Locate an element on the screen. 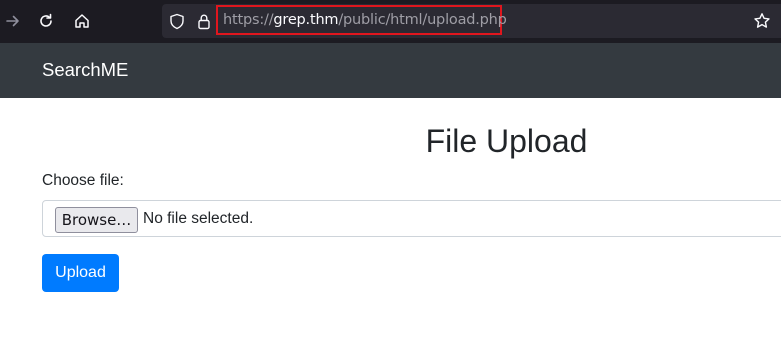 The image size is (781, 339). home-icon is located at coordinates (82, 21).